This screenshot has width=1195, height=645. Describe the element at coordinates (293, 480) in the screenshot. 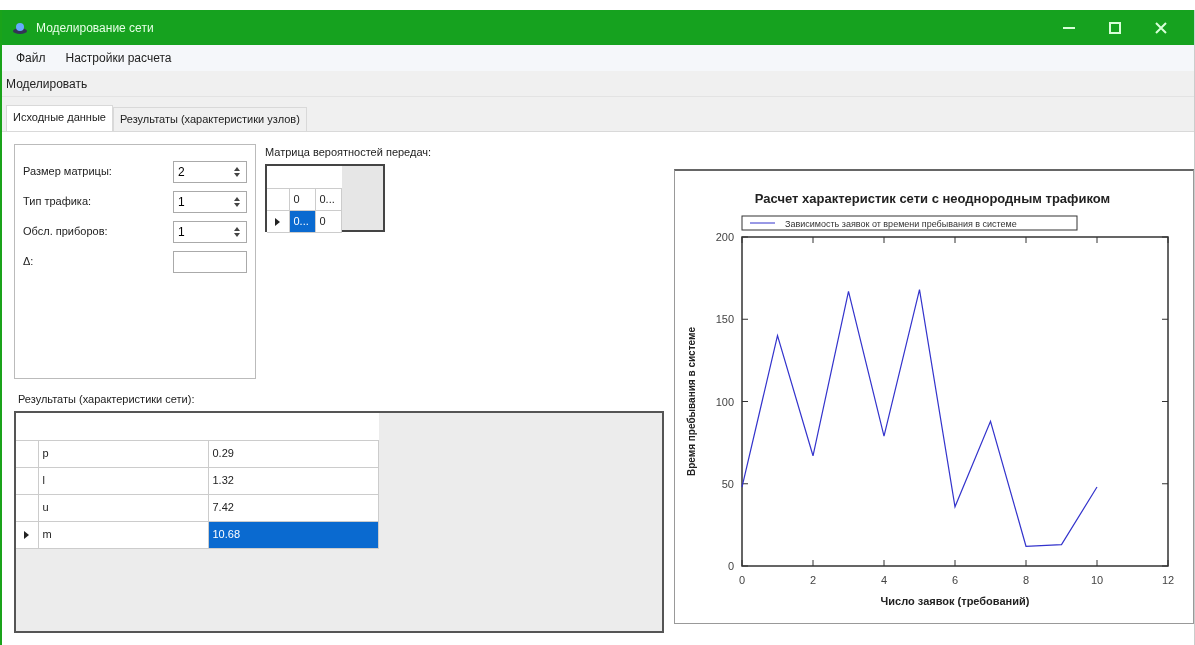

I see `table-cell: 1.32` at that location.